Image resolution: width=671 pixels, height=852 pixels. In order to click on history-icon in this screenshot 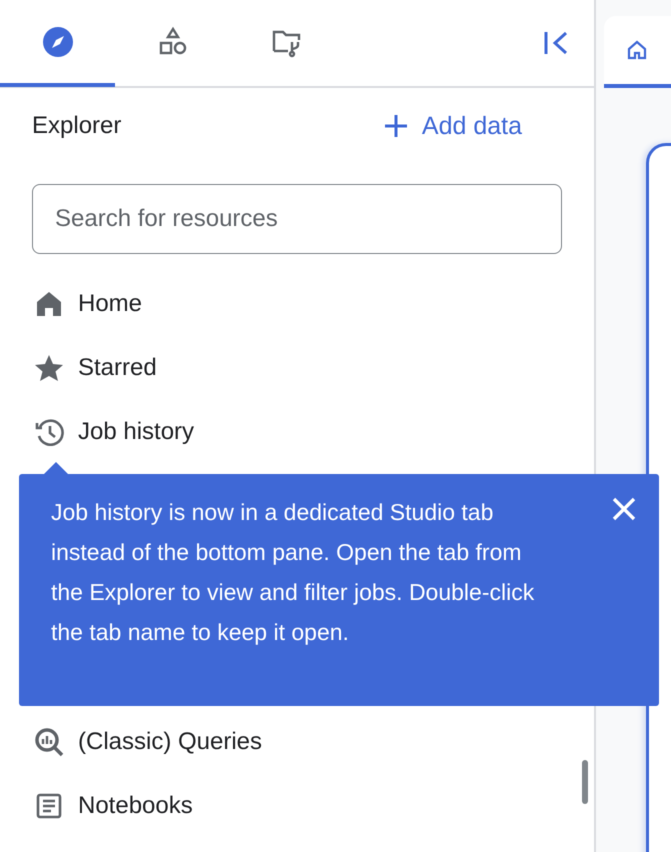, I will do `click(49, 432)`.